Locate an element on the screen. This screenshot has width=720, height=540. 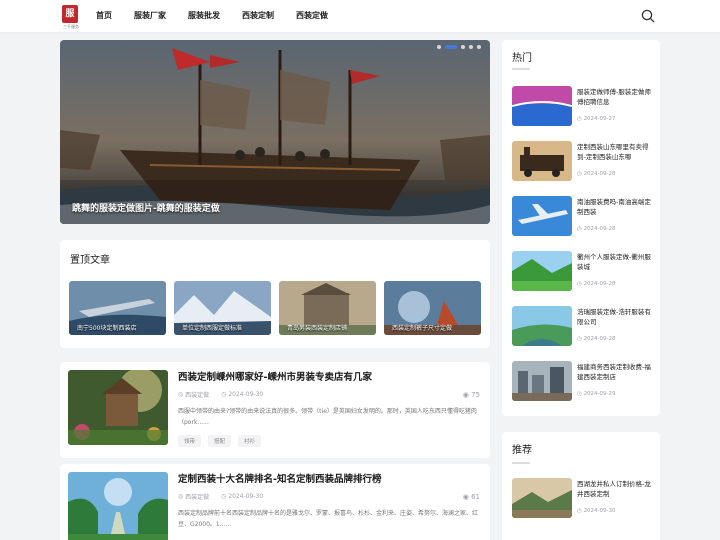
hot-item-title: 福建商务西装定制收费-福建西装定制店 is located at coordinates (614, 372).